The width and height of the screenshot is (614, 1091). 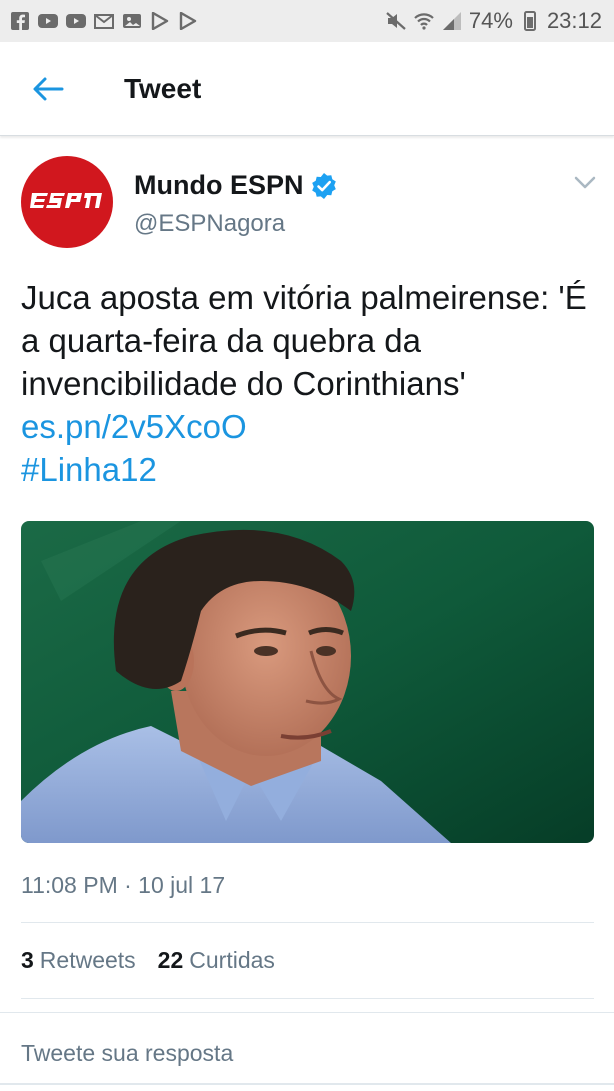 I want to click on likes-stat: 22 Curtidas, so click(x=216, y=960).